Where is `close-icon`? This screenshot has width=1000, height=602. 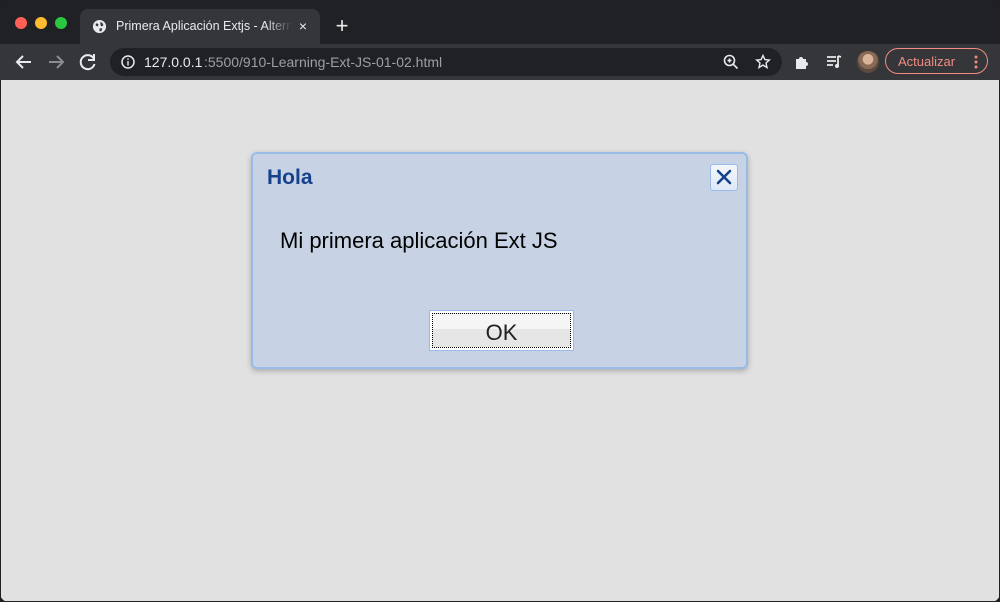 close-icon is located at coordinates (724, 177).